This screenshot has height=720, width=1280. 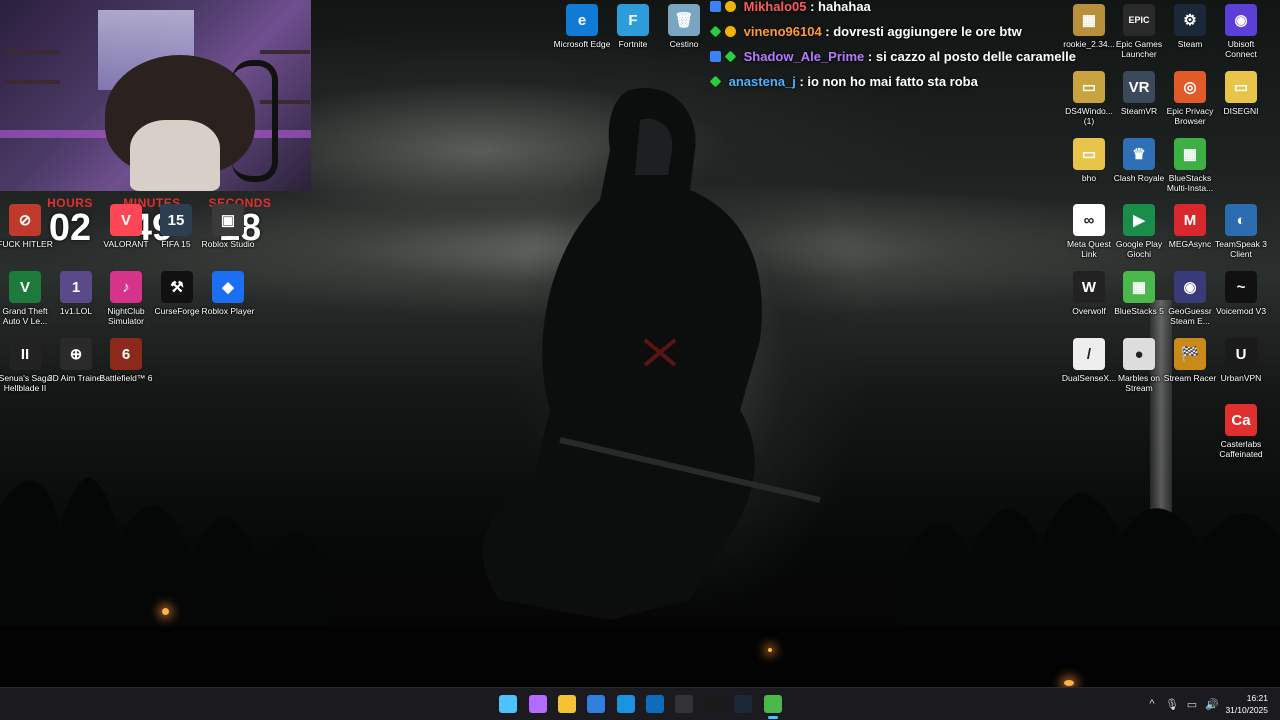 I want to click on taskbar-file-explorer-app, so click(x=567, y=704).